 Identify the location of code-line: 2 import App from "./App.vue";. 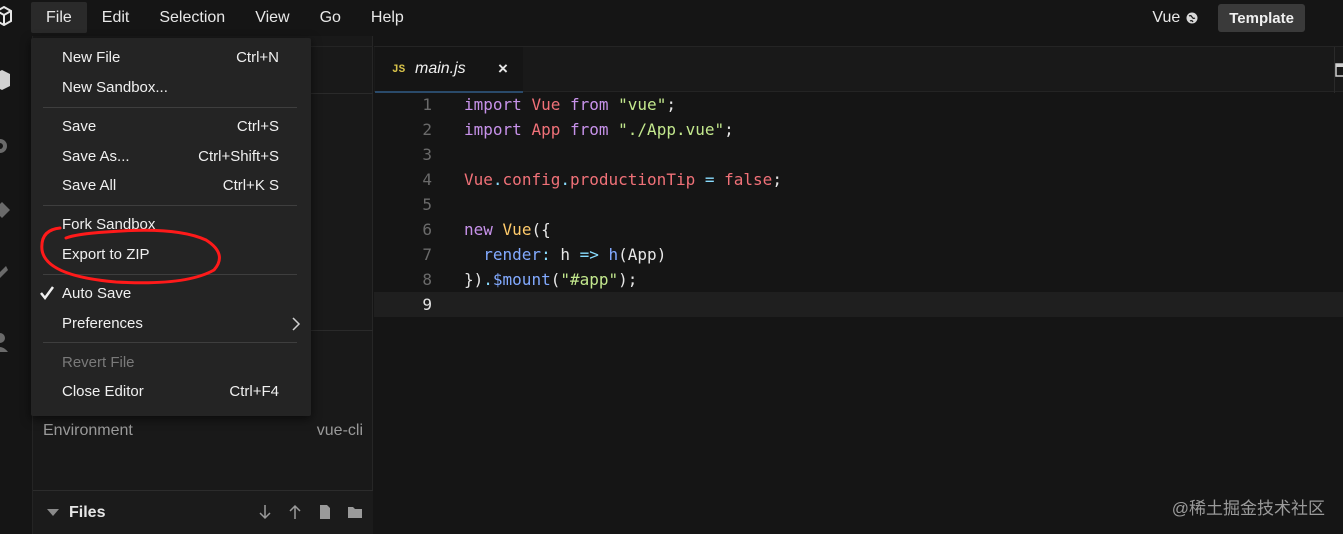
(858, 129).